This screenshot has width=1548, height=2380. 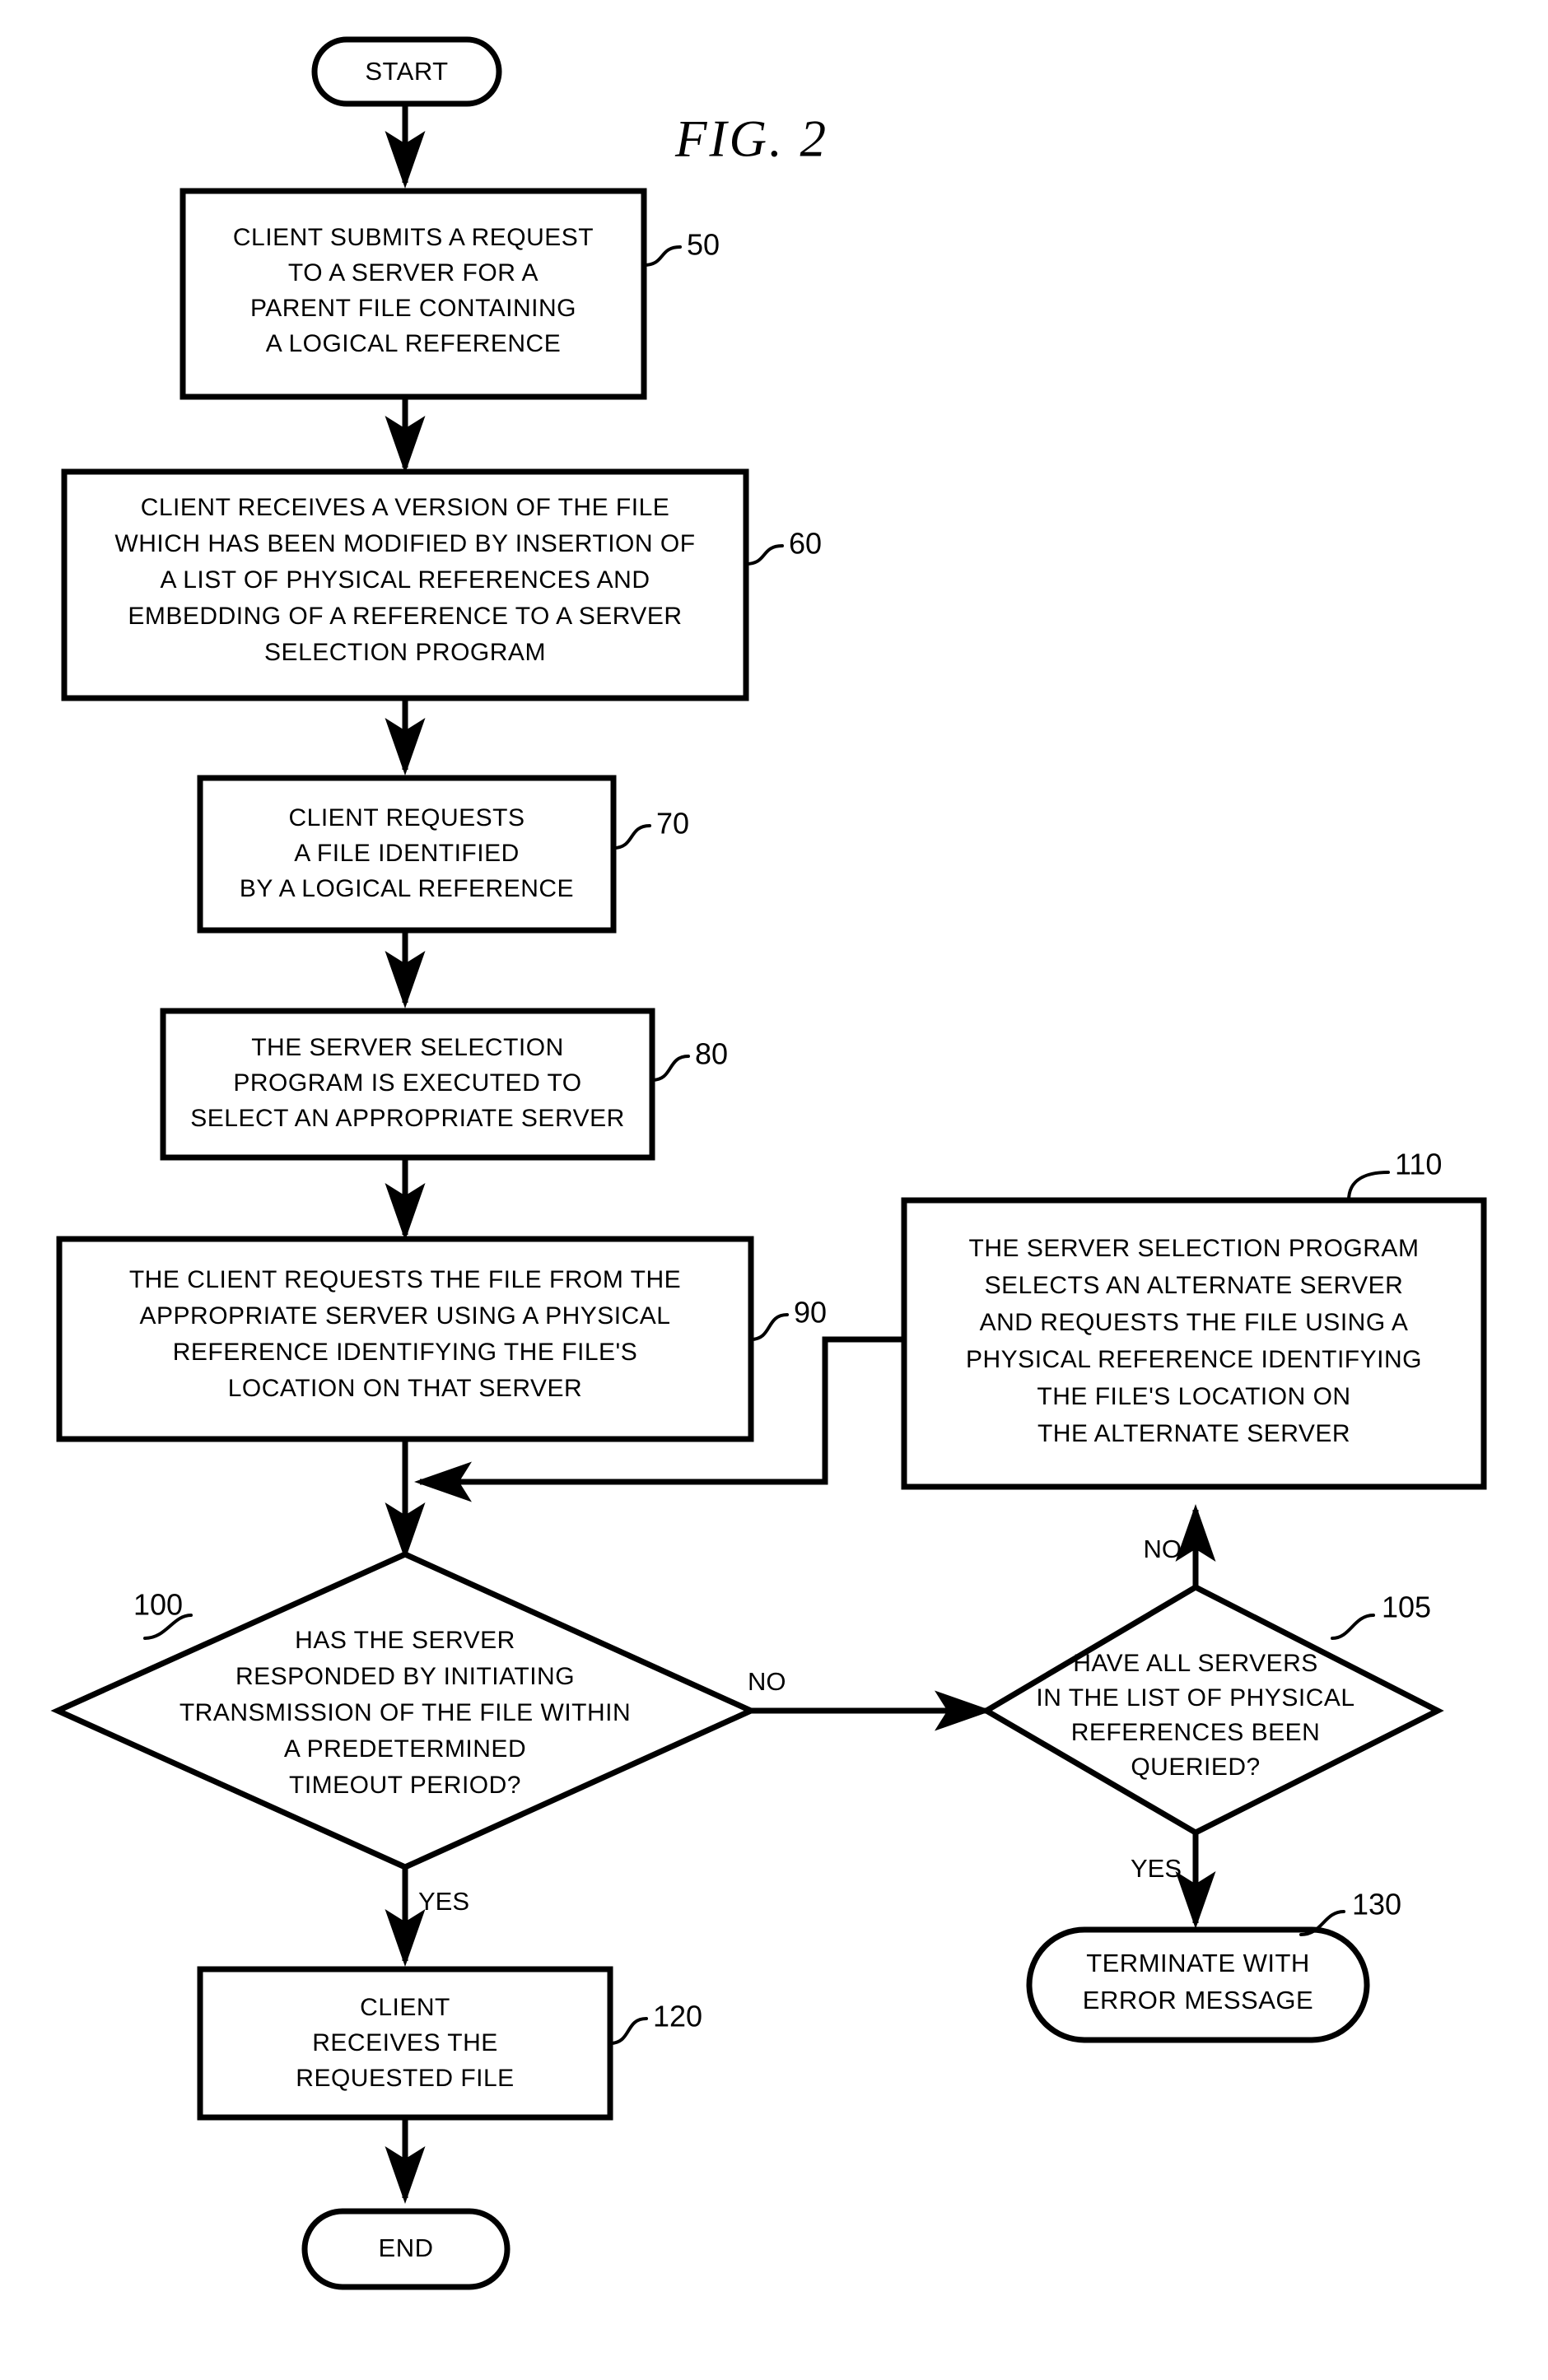 What do you see at coordinates (1195, 1767) in the screenshot?
I see `node-105-line-4: QUERIED?` at bounding box center [1195, 1767].